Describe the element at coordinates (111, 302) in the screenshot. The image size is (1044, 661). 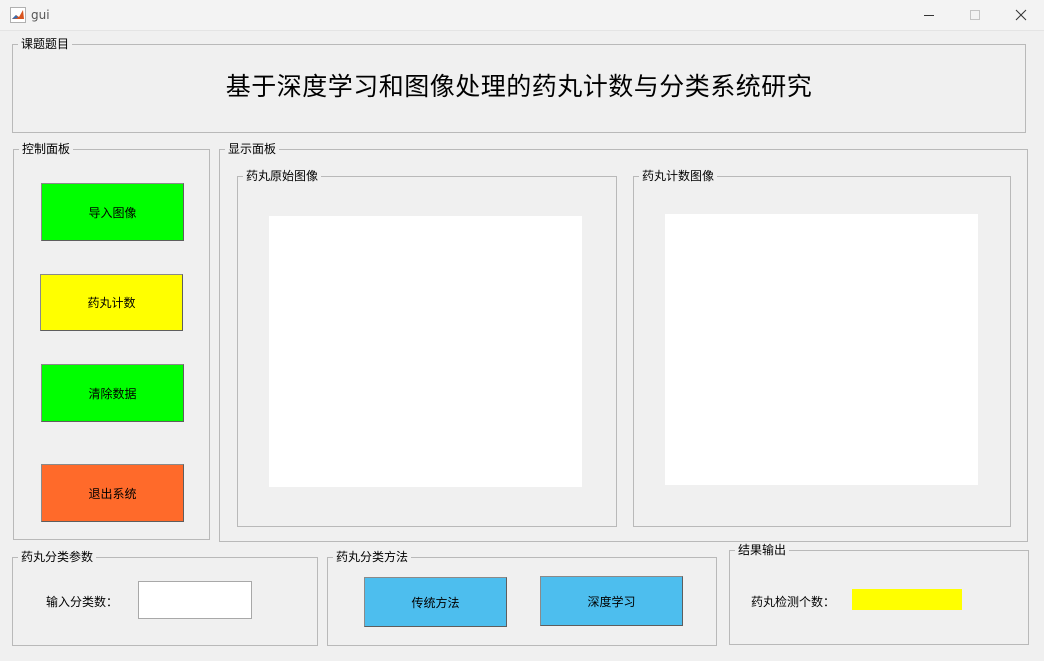
I see `pill-count-button: 药丸计数` at that location.